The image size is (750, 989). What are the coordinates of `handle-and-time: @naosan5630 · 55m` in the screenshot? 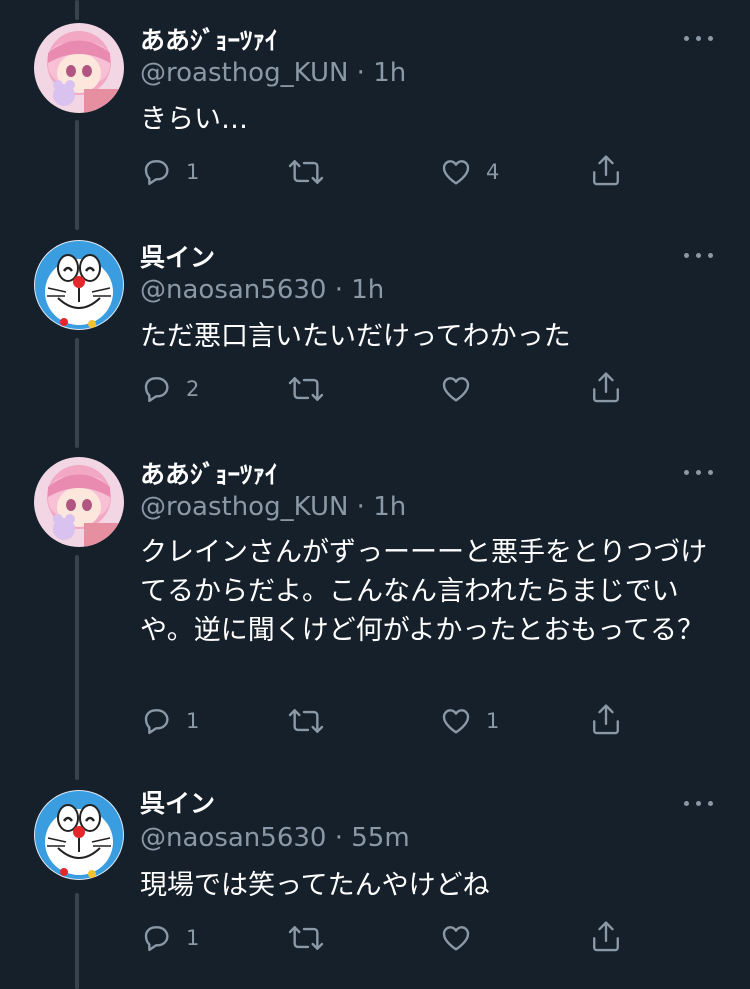 It's located at (275, 838).